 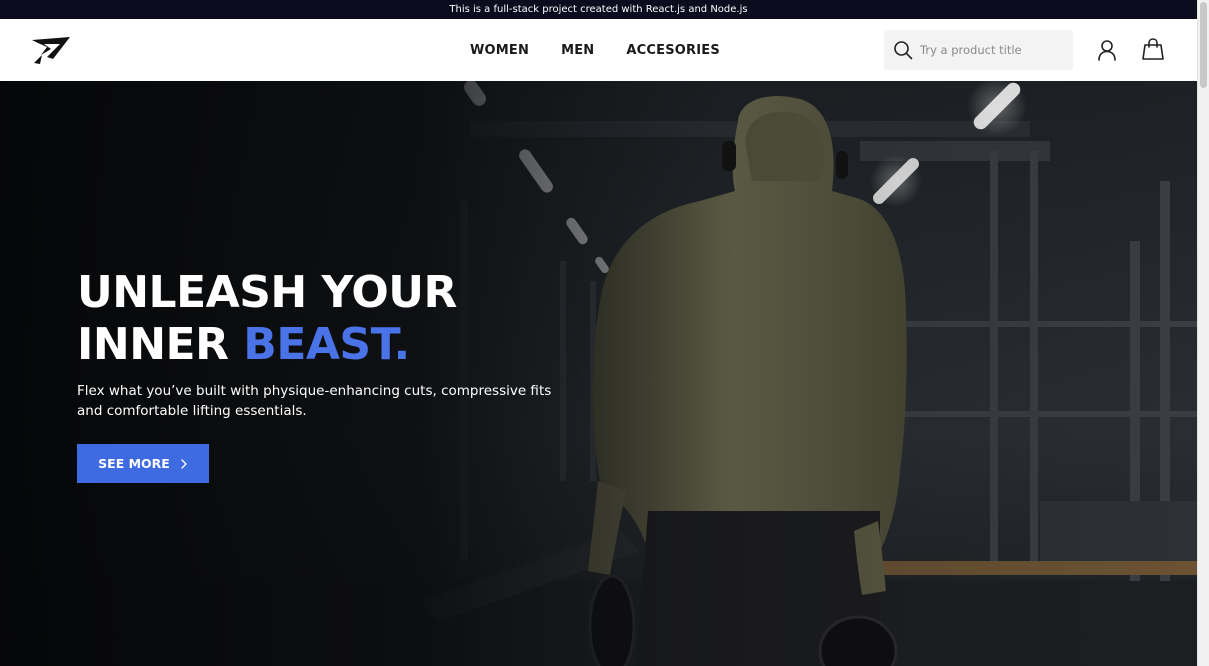 I want to click on search-box, so click(x=978, y=50).